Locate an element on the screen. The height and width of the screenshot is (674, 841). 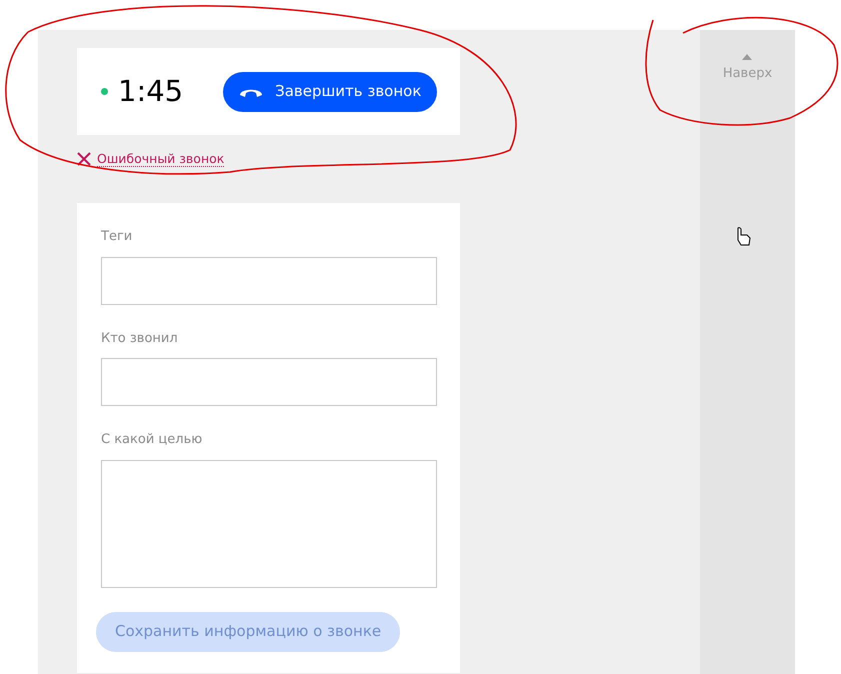
field-label: С какой целью is located at coordinates (152, 440).